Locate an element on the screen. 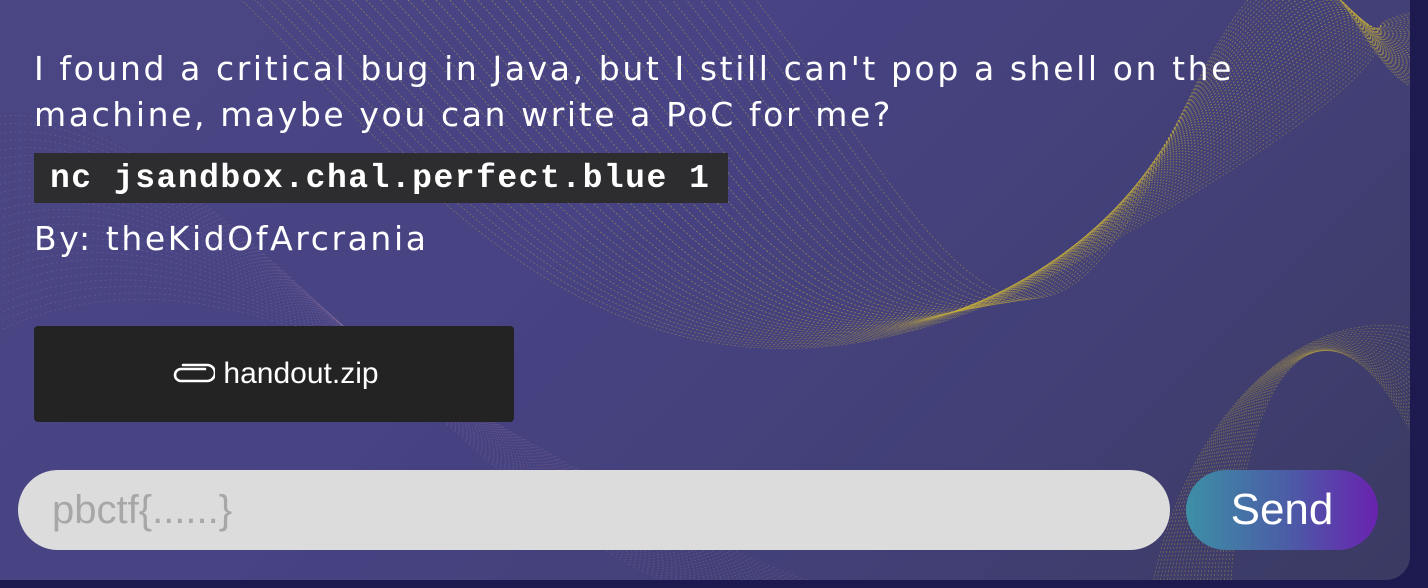 The image size is (1428, 588). paperclip-icon is located at coordinates (195, 373).